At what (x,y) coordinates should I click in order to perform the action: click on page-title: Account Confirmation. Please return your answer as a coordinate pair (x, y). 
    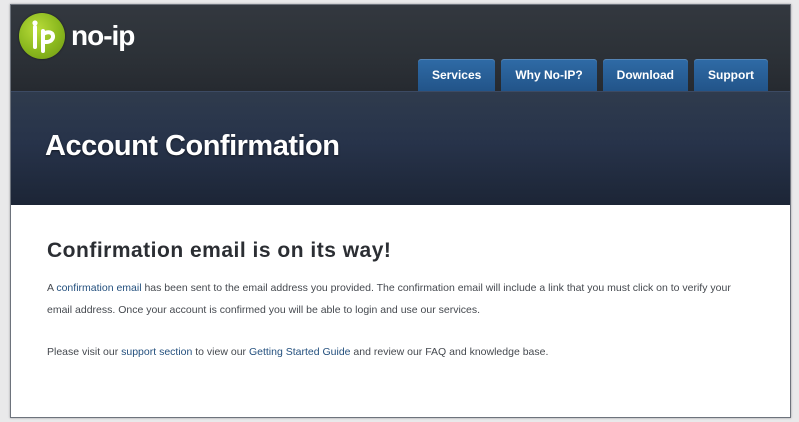
    Looking at the image, I should click on (192, 146).